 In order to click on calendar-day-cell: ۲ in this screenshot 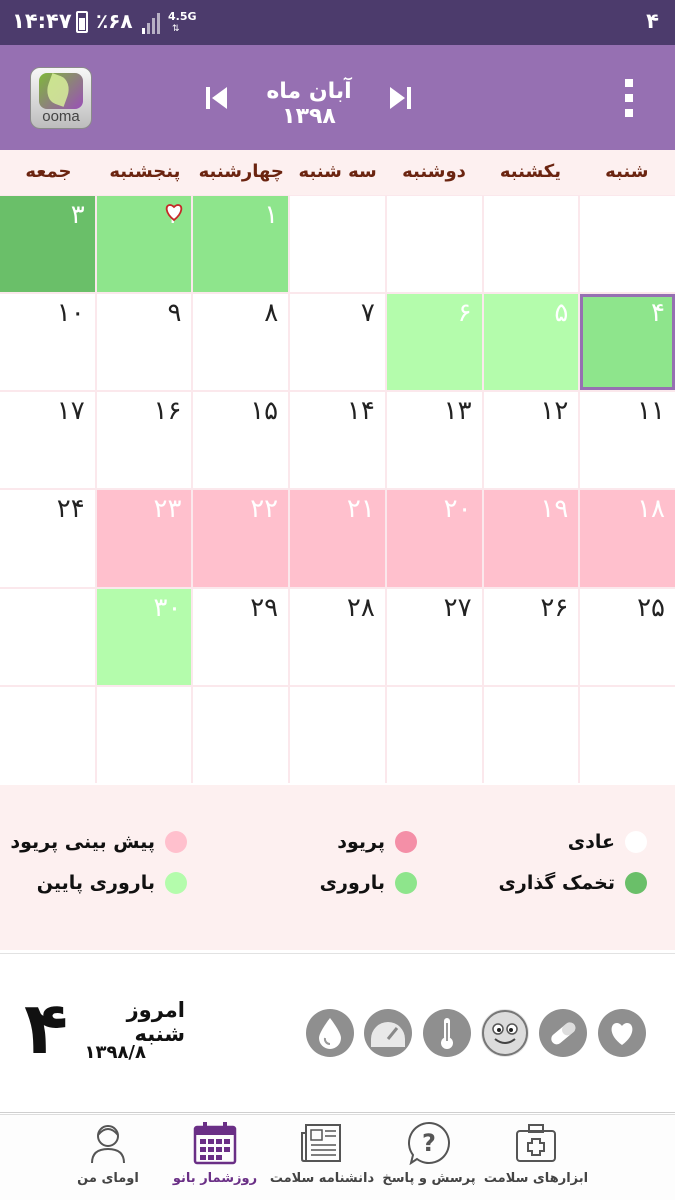, I will do `click(144, 244)`.